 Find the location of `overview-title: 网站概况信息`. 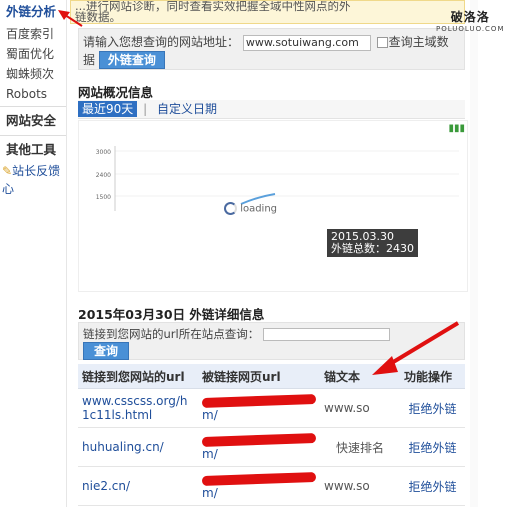

overview-title: 网站概况信息 is located at coordinates (116, 92).